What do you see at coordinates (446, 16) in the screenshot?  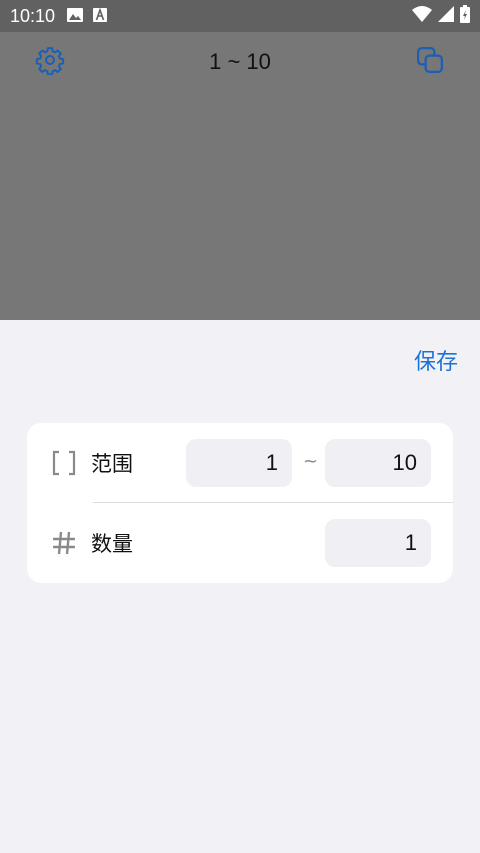 I see `signal-icon` at bounding box center [446, 16].